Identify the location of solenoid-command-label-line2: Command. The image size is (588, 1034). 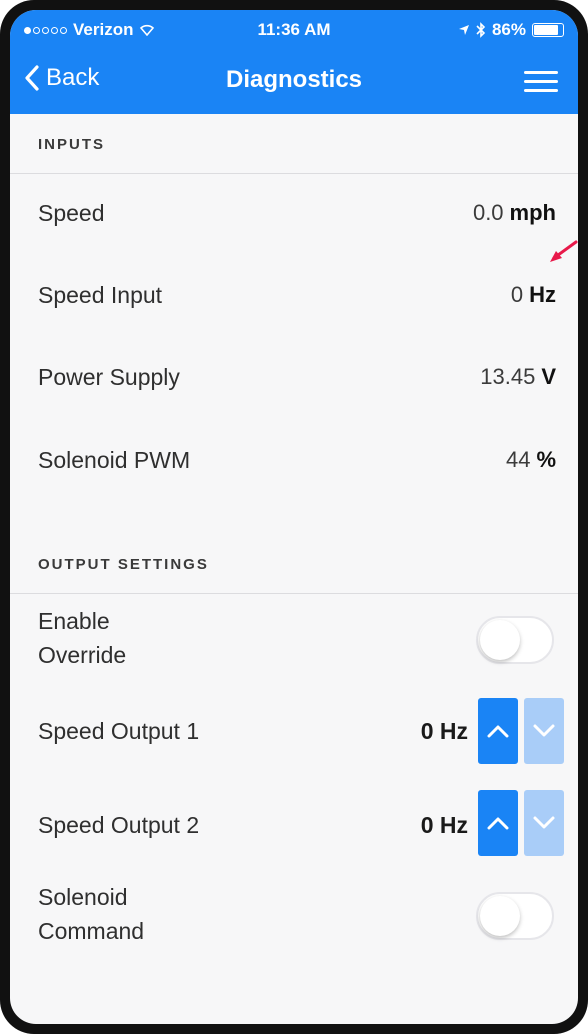
(91, 931).